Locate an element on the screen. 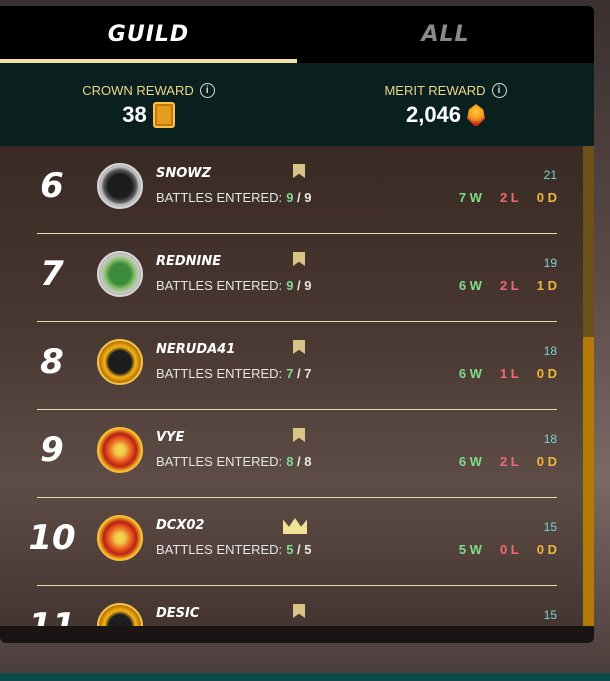  rank-number: 10 is located at coordinates (52, 538).